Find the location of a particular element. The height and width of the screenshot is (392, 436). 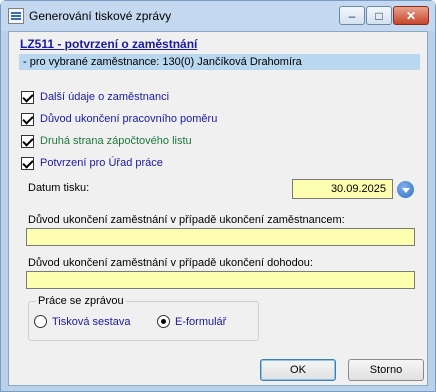

option-labour-office-confirmation: Potvrzení pro Úřad práce is located at coordinates (92, 163).